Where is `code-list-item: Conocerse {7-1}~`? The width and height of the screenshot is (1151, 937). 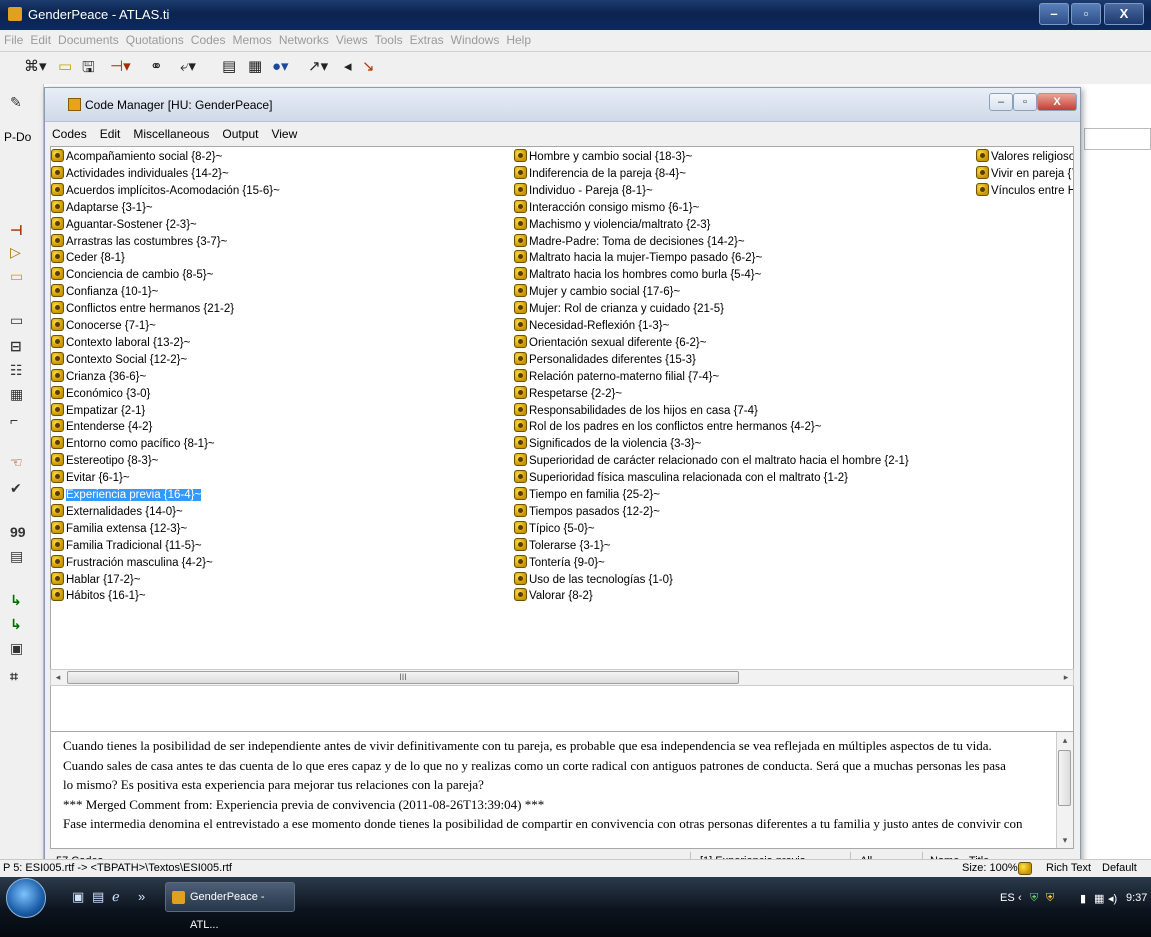 code-list-item: Conocerse {7-1}~ is located at coordinates (103, 326).